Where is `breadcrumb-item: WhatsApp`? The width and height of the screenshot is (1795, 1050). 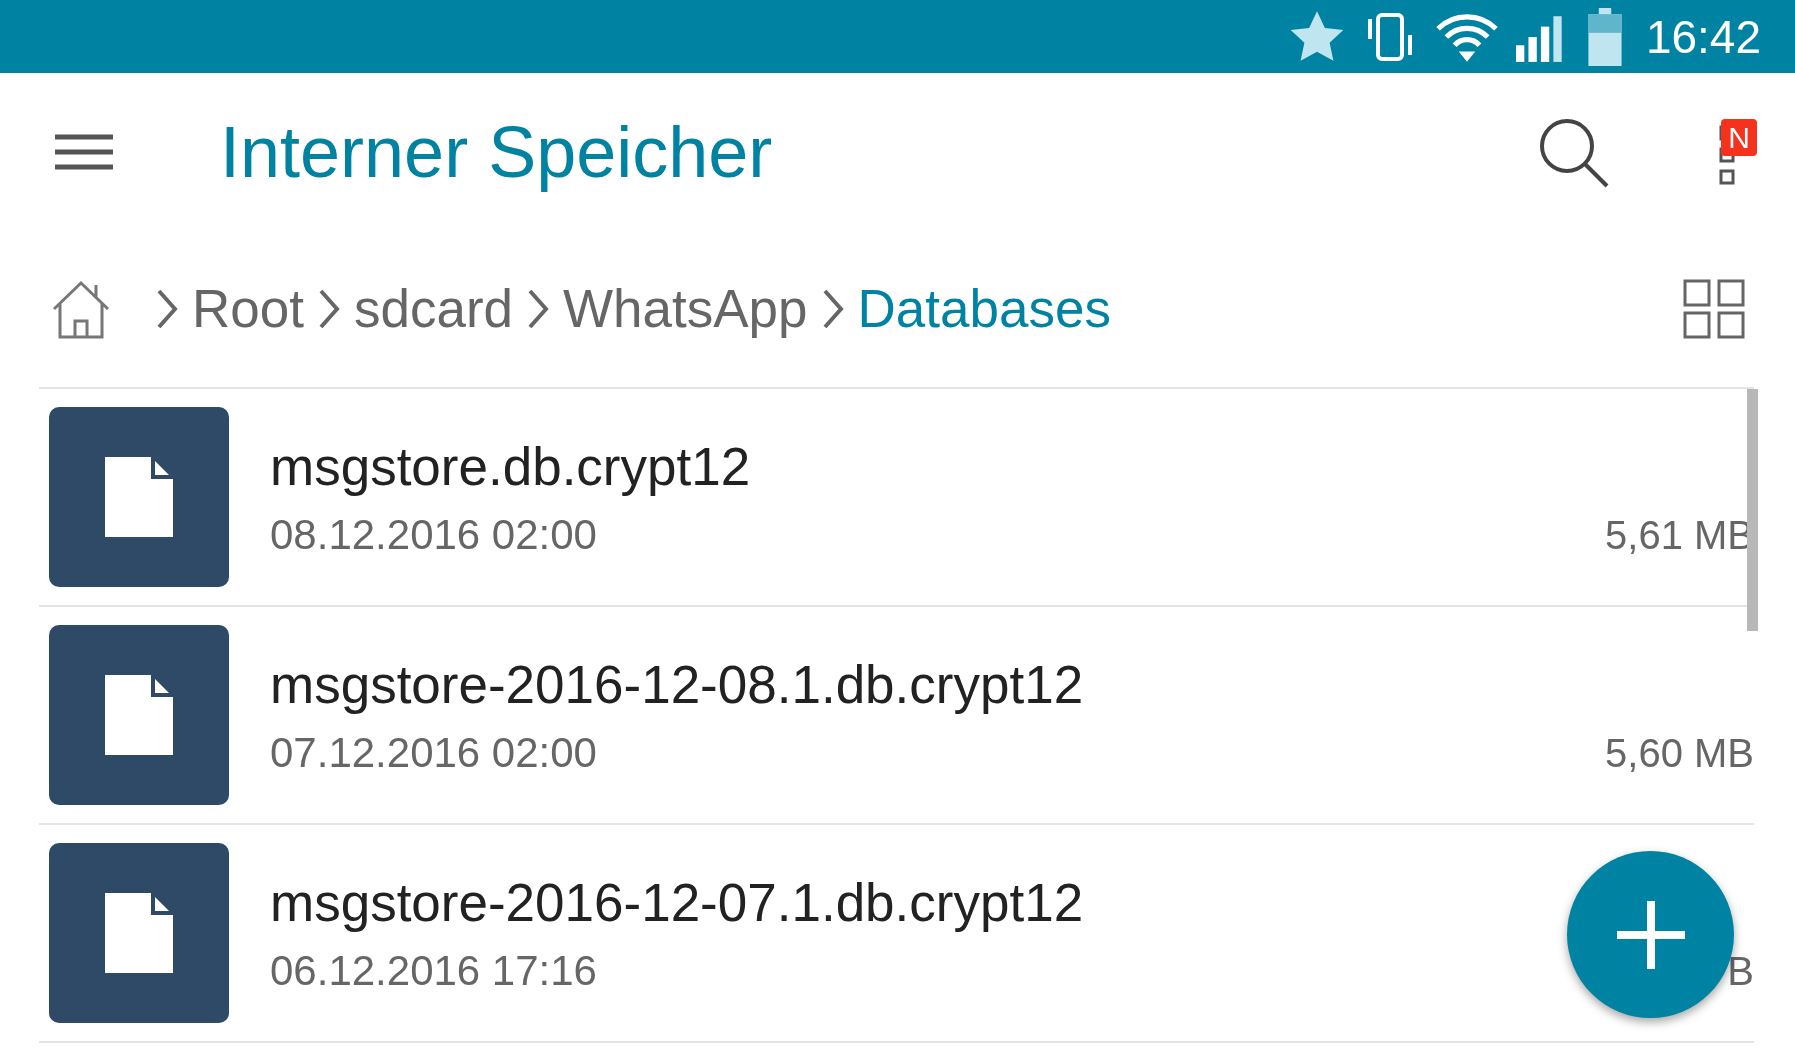
breadcrumb-item: WhatsApp is located at coordinates (685, 308).